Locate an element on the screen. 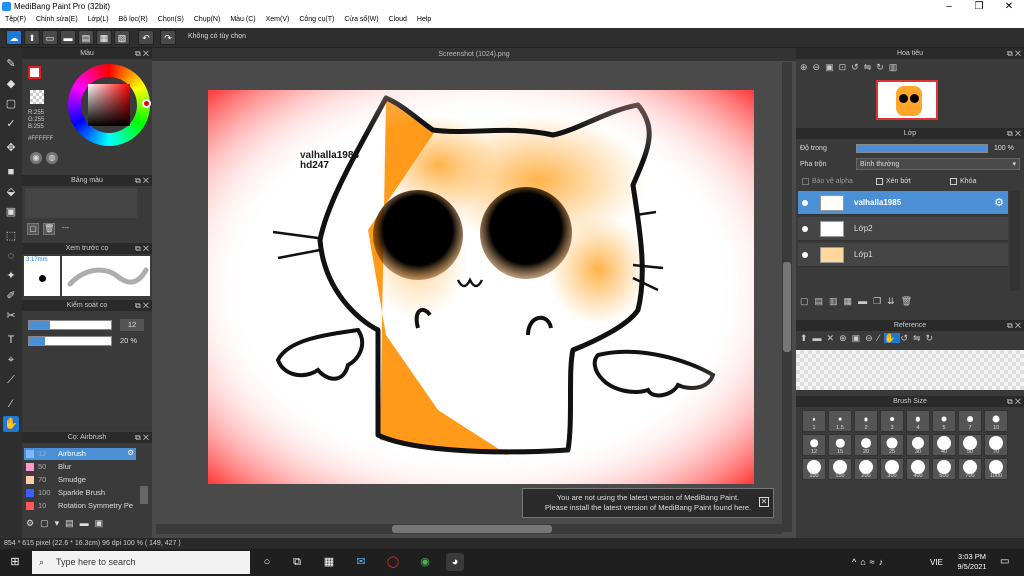  opera-icon: ◯ is located at coordinates (393, 562).